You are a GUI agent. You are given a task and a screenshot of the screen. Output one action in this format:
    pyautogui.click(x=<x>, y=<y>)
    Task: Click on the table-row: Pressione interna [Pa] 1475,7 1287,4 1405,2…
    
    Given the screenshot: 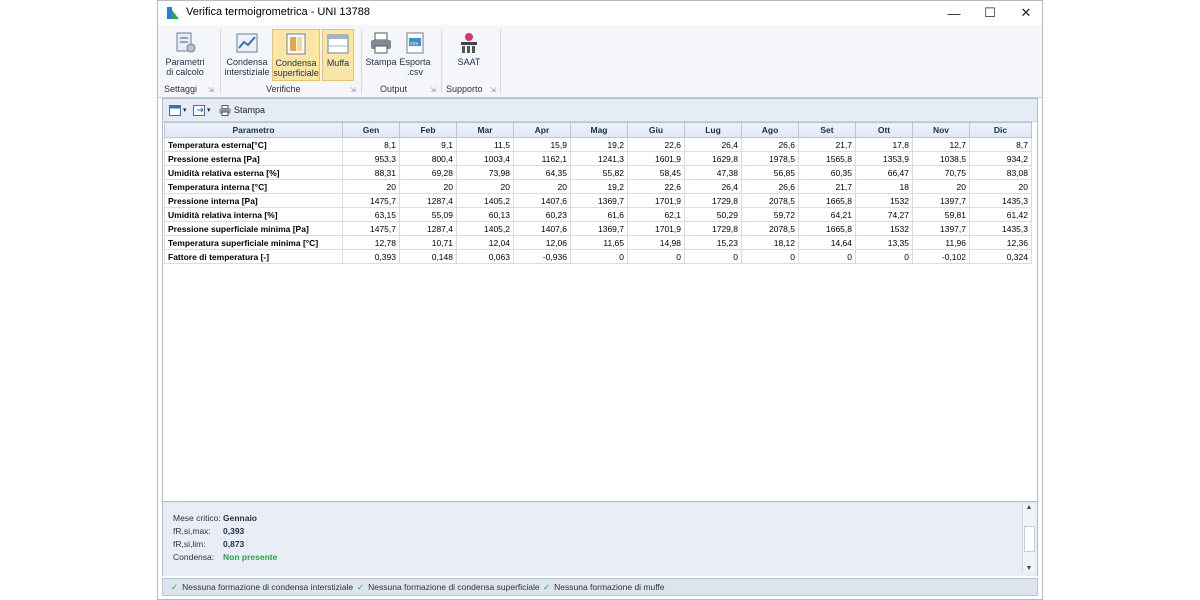 What is the action you would take?
    pyautogui.click(x=598, y=200)
    